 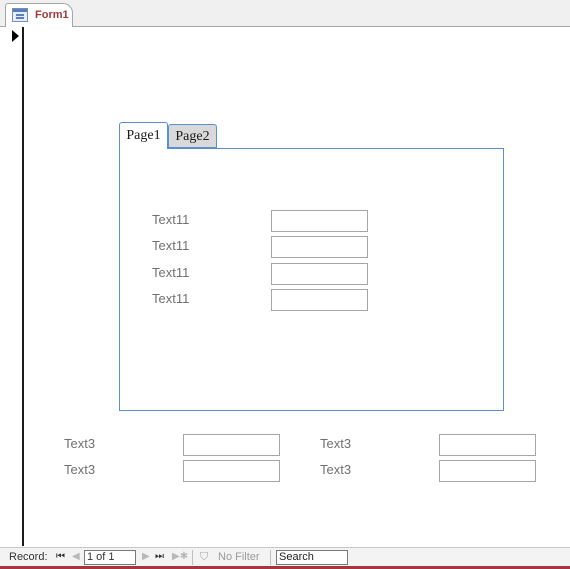 I want to click on current-record-arrow-icon, so click(x=15, y=36).